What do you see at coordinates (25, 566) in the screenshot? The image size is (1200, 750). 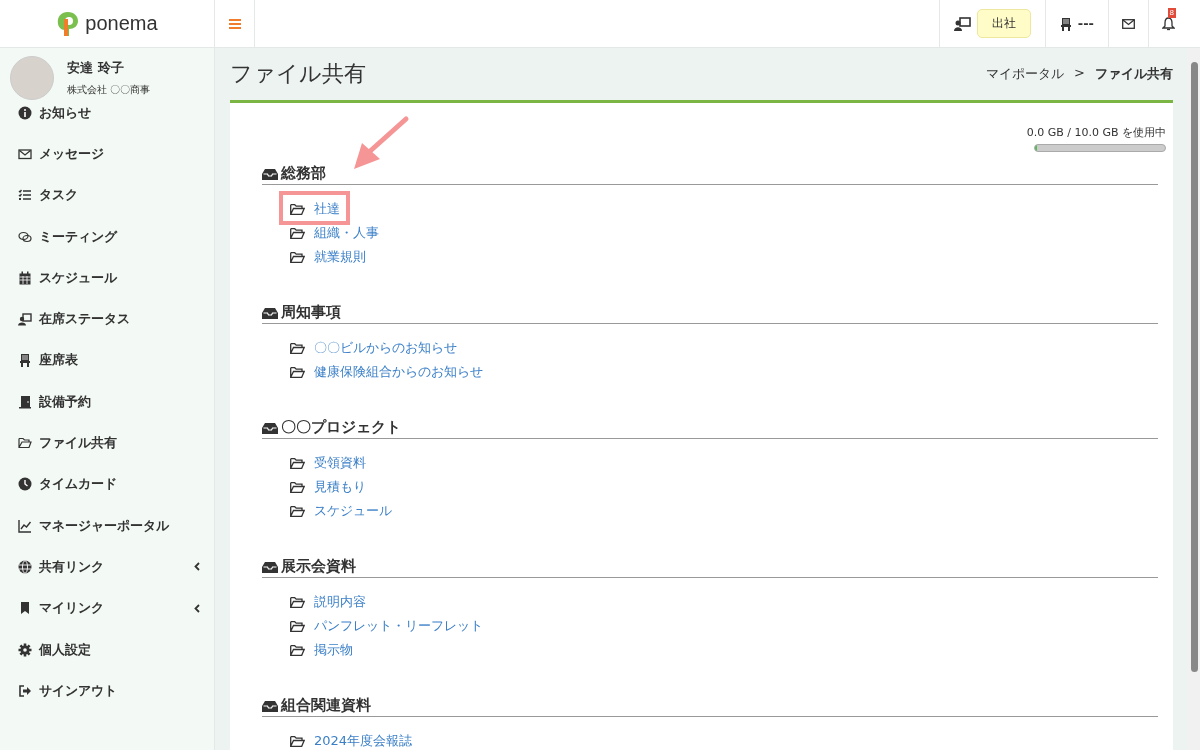 I see `globe-icon` at bounding box center [25, 566].